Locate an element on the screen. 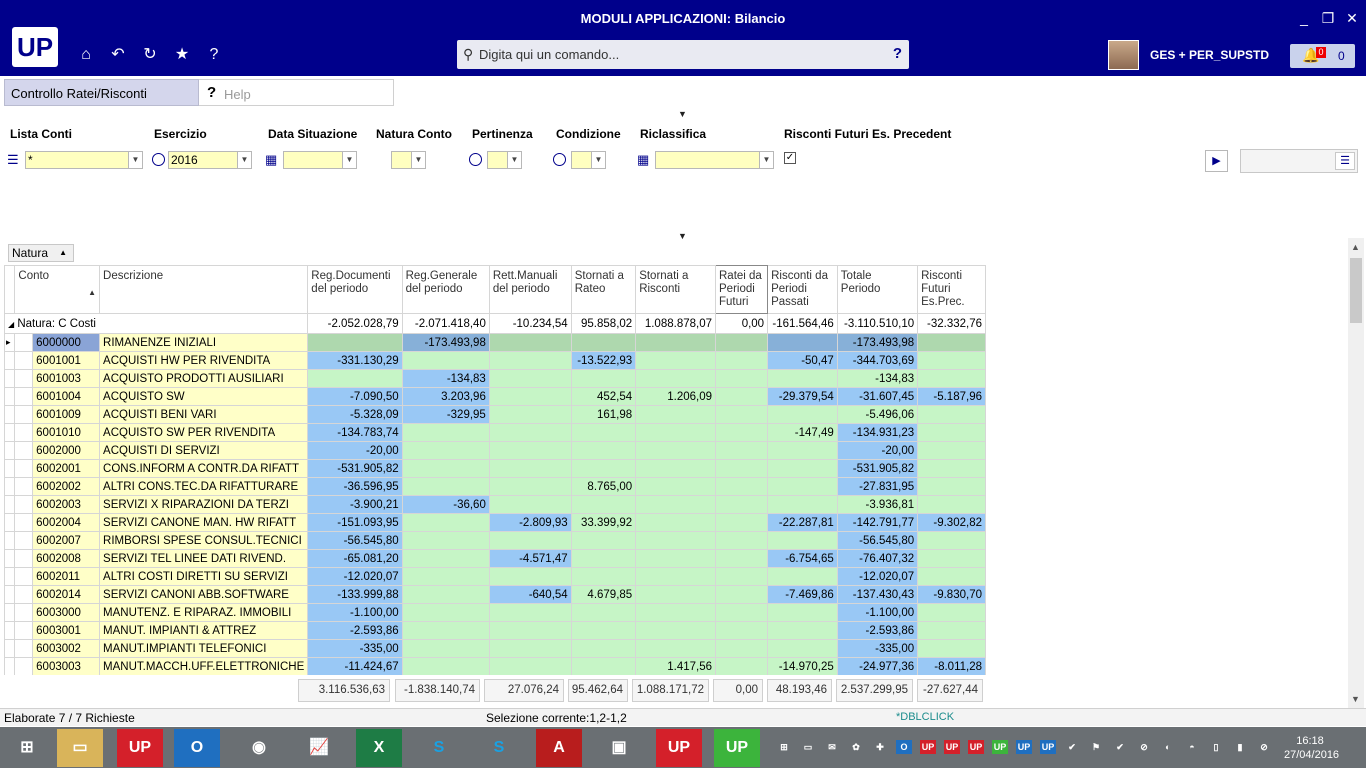  cell-conto: 6003000 is located at coordinates (66, 612).